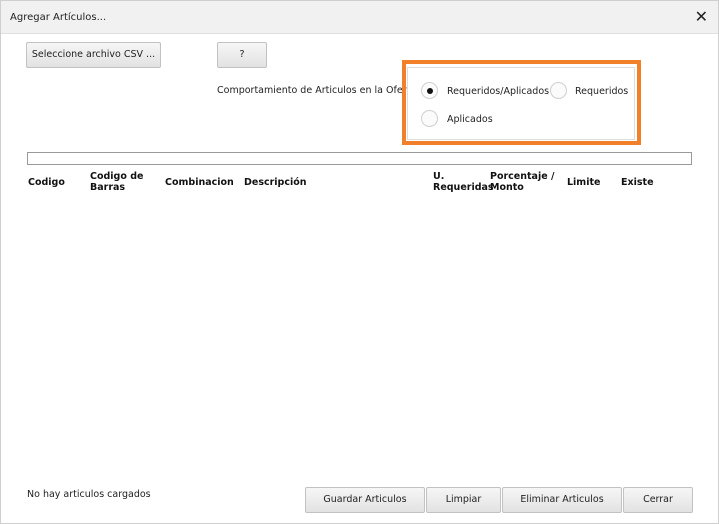 This screenshot has width=719, height=524. Describe the element at coordinates (658, 500) in the screenshot. I see `close-button: Cerrar` at that location.